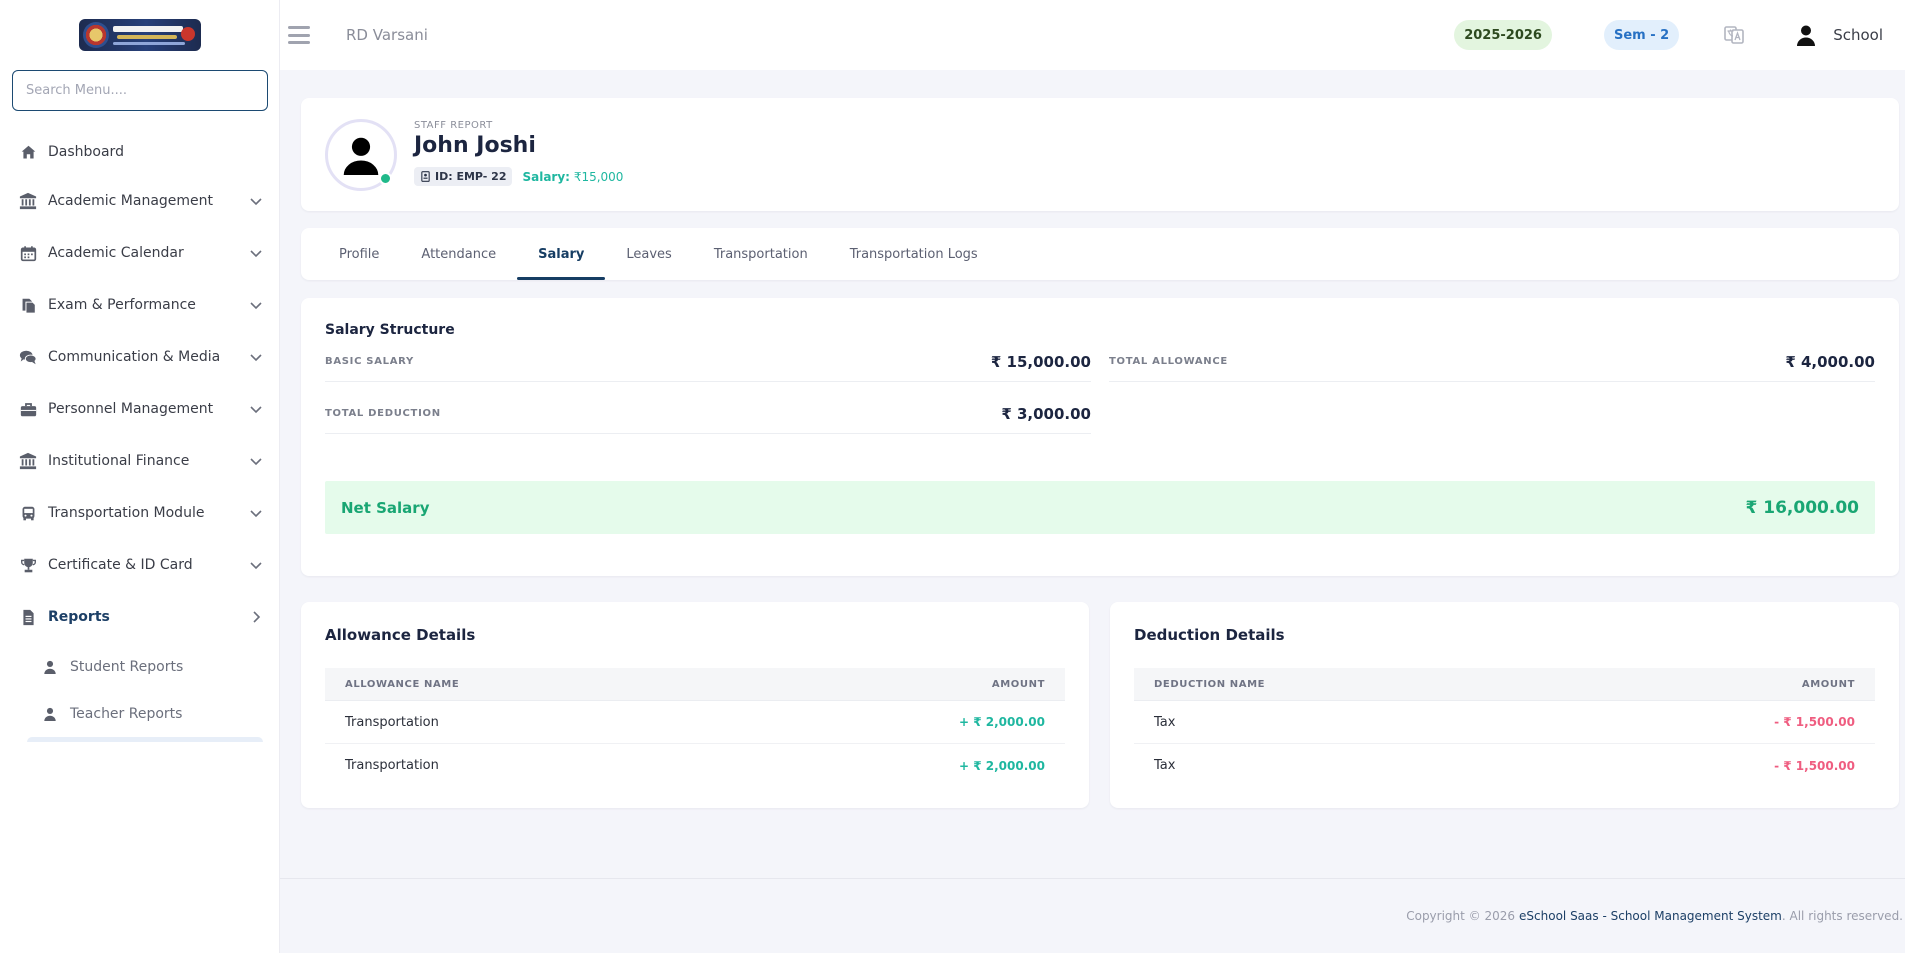 This screenshot has height=953, width=1905. Describe the element at coordinates (119, 461) in the screenshot. I see `sidebar-item-label: Institutional Finance` at that location.